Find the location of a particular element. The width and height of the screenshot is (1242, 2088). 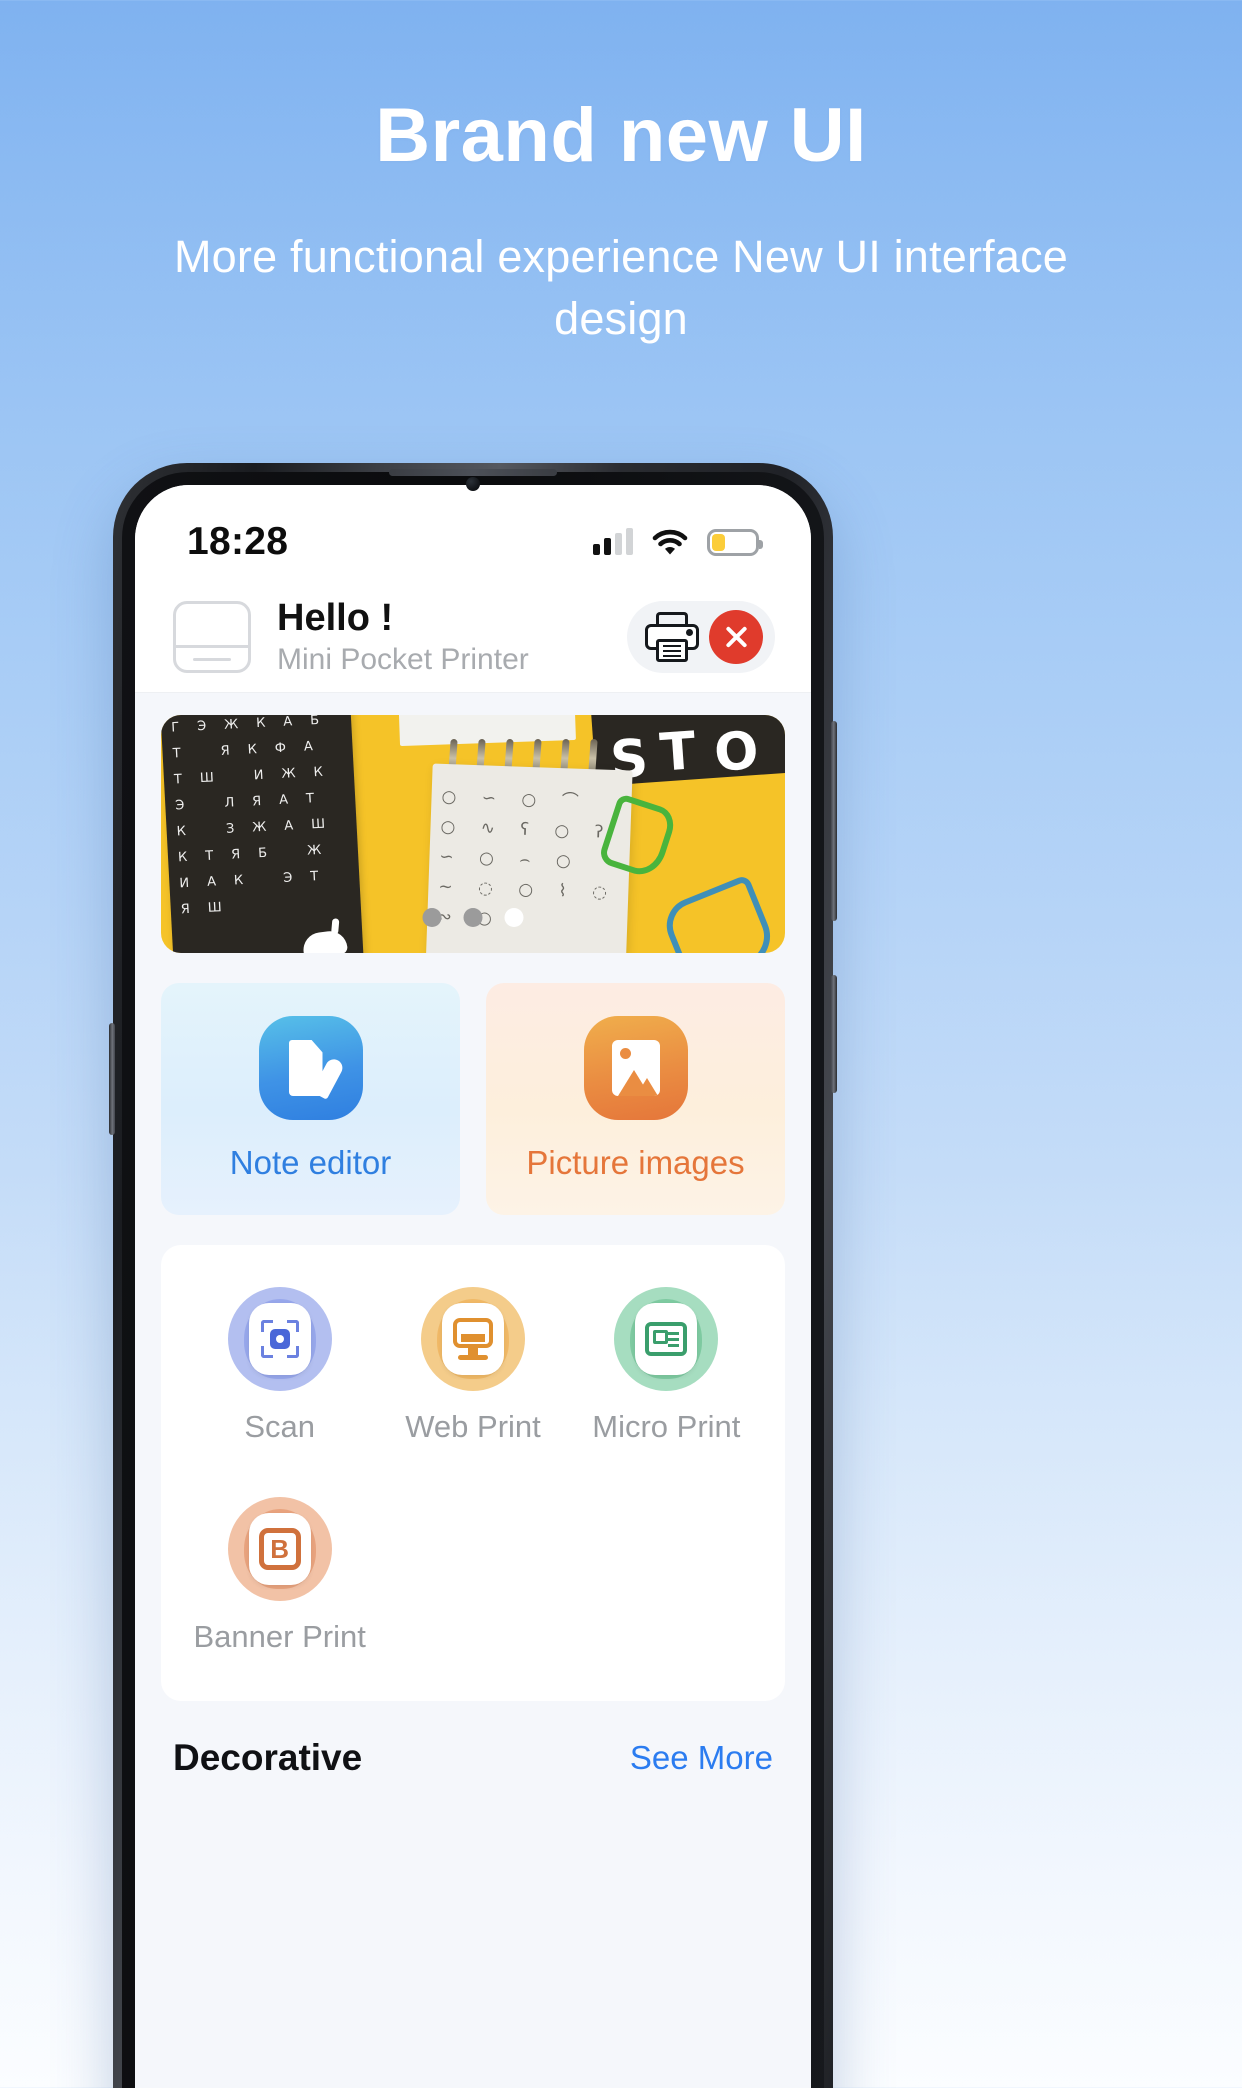

carousel-dot-active is located at coordinates (514, 917).